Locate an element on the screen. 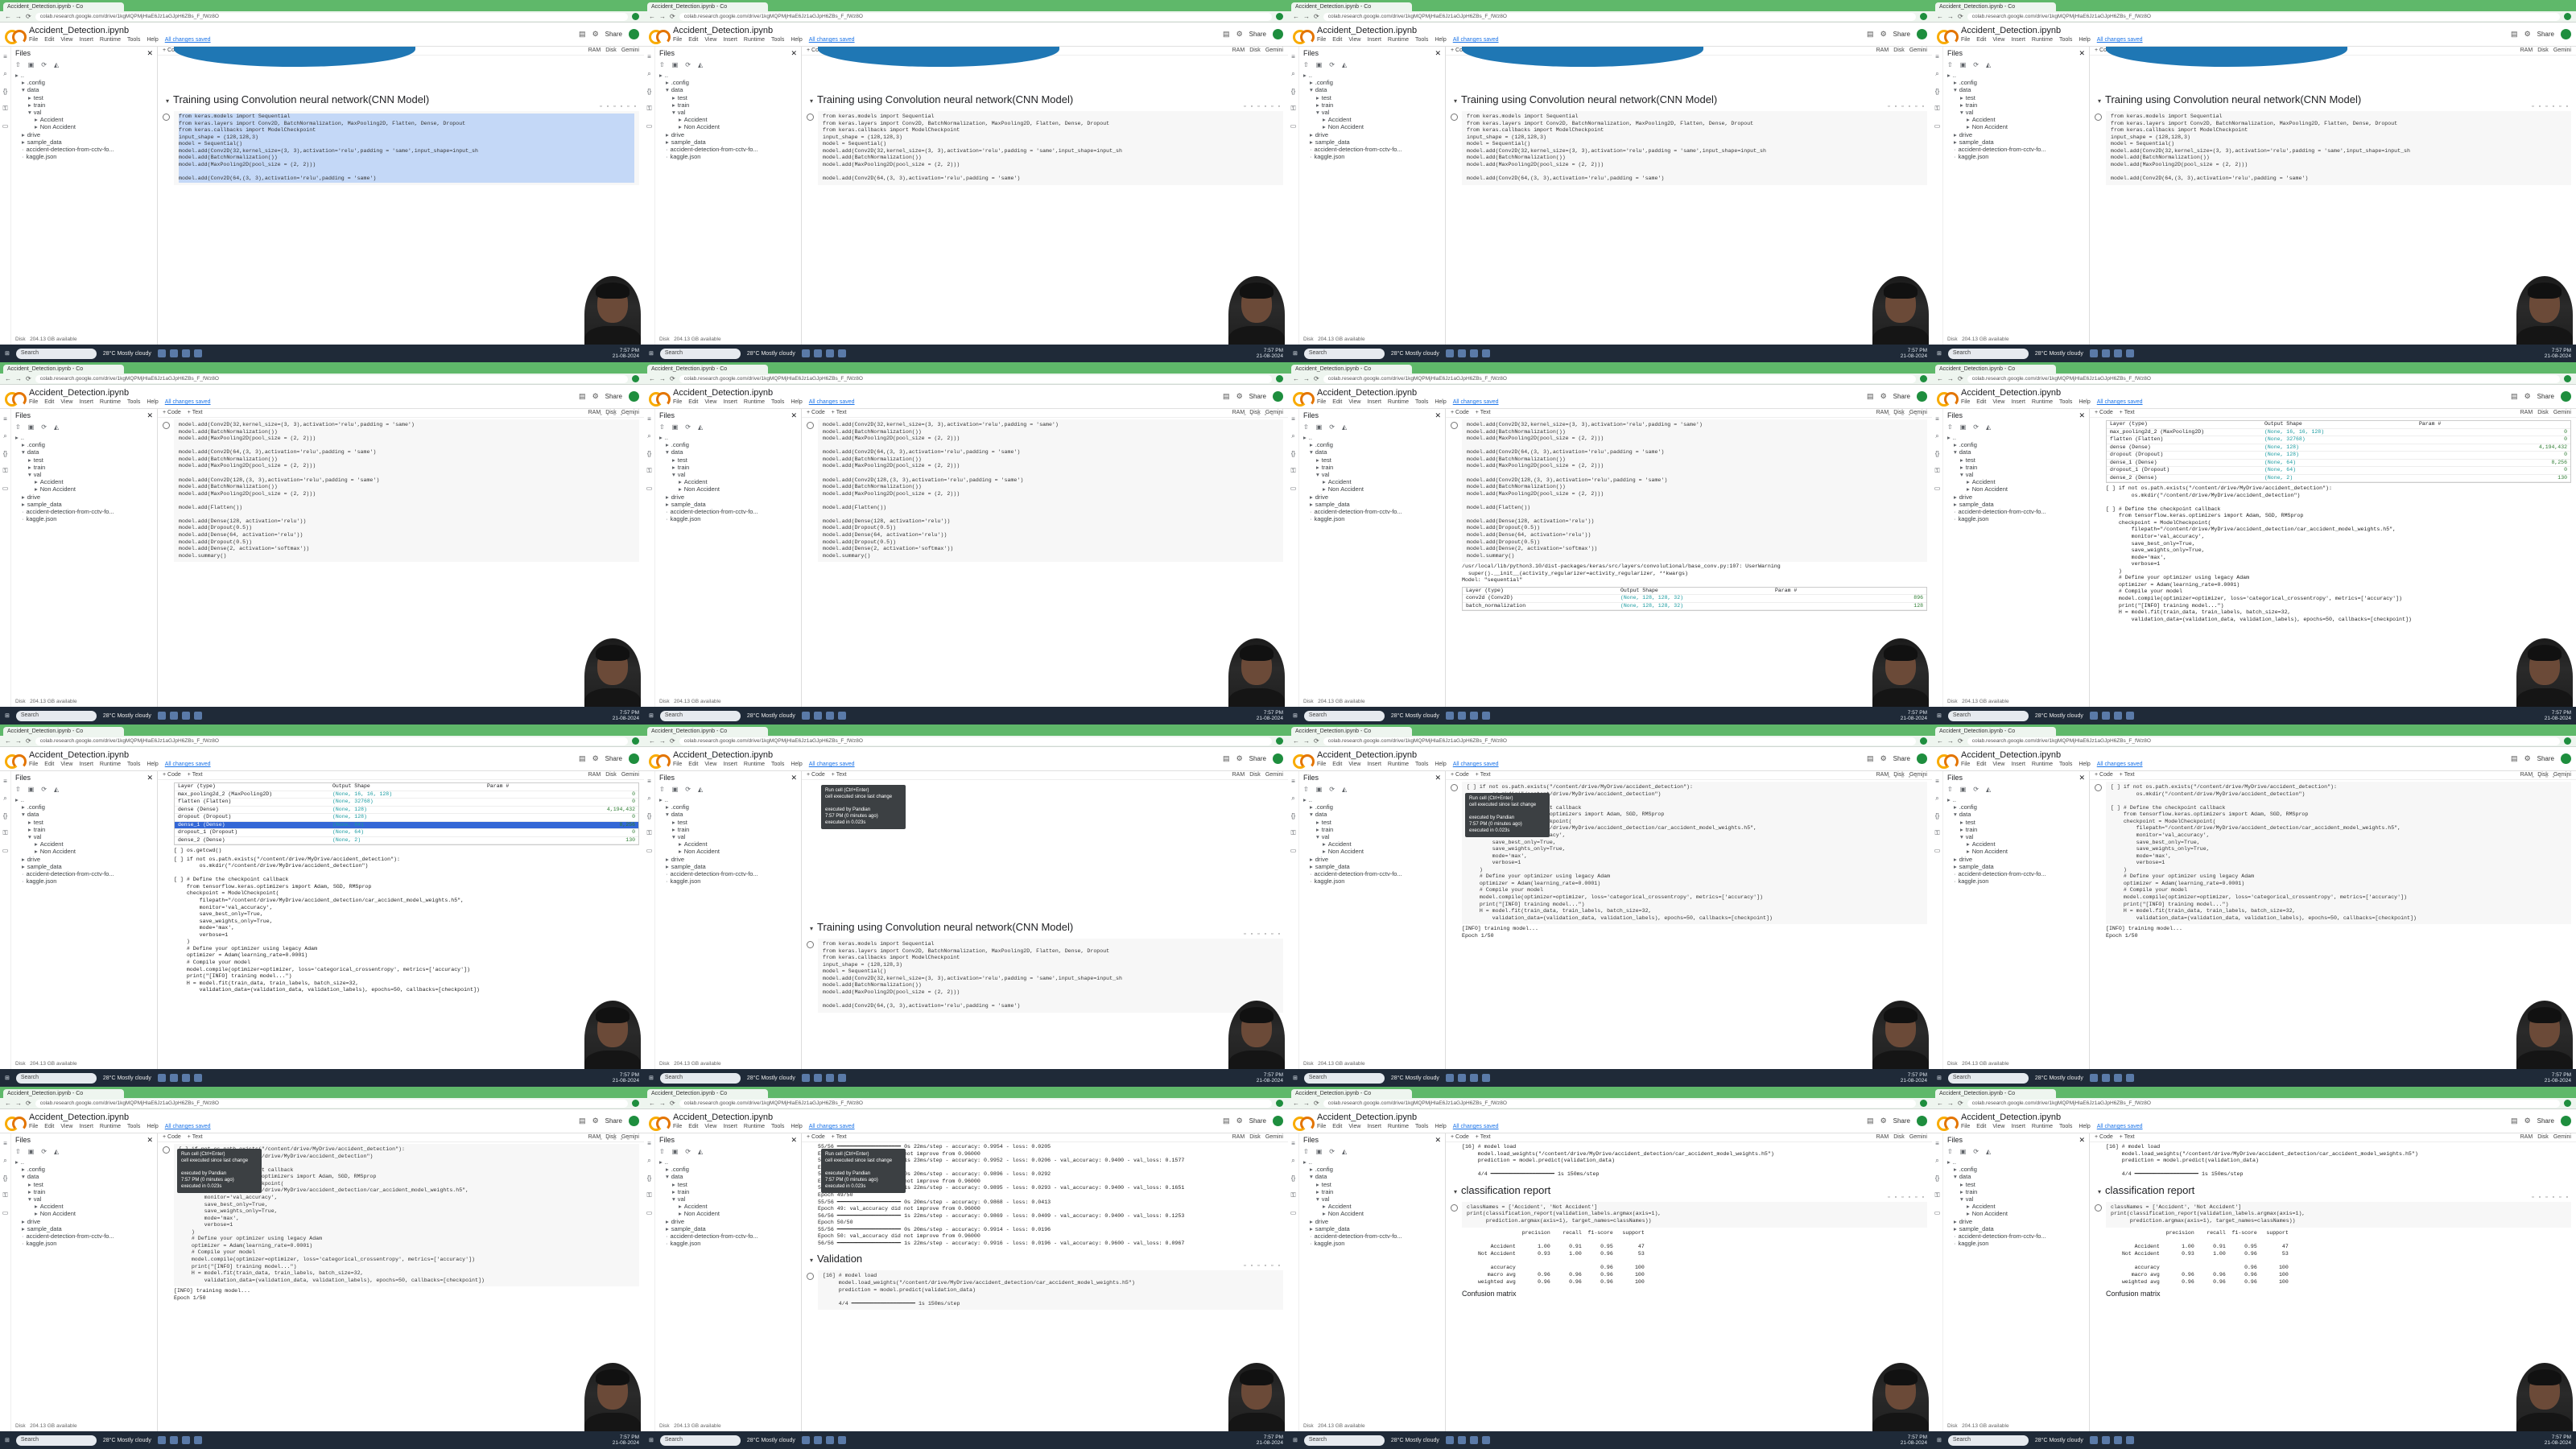 This screenshot has height=1449, width=2576. add-text-button: + Text is located at coordinates (839, 1137).